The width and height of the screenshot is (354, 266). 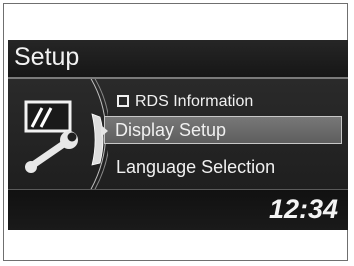 What do you see at coordinates (303, 209) in the screenshot?
I see `clock-display: 12:34` at bounding box center [303, 209].